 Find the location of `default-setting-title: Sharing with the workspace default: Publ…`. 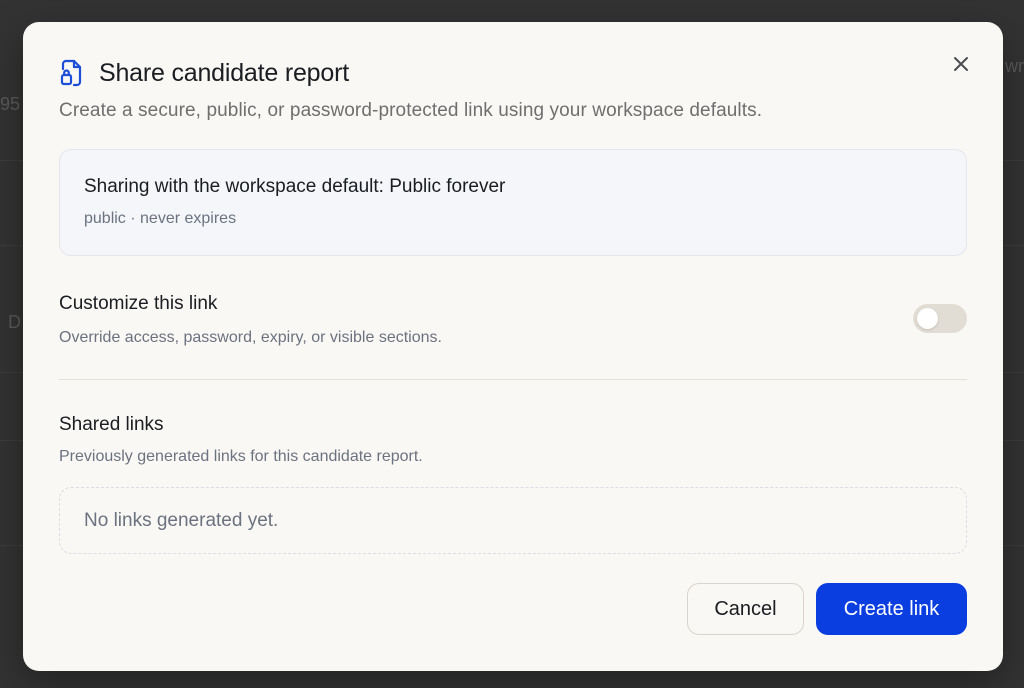

default-setting-title: Sharing with the workspace default: Publ… is located at coordinates (295, 186).